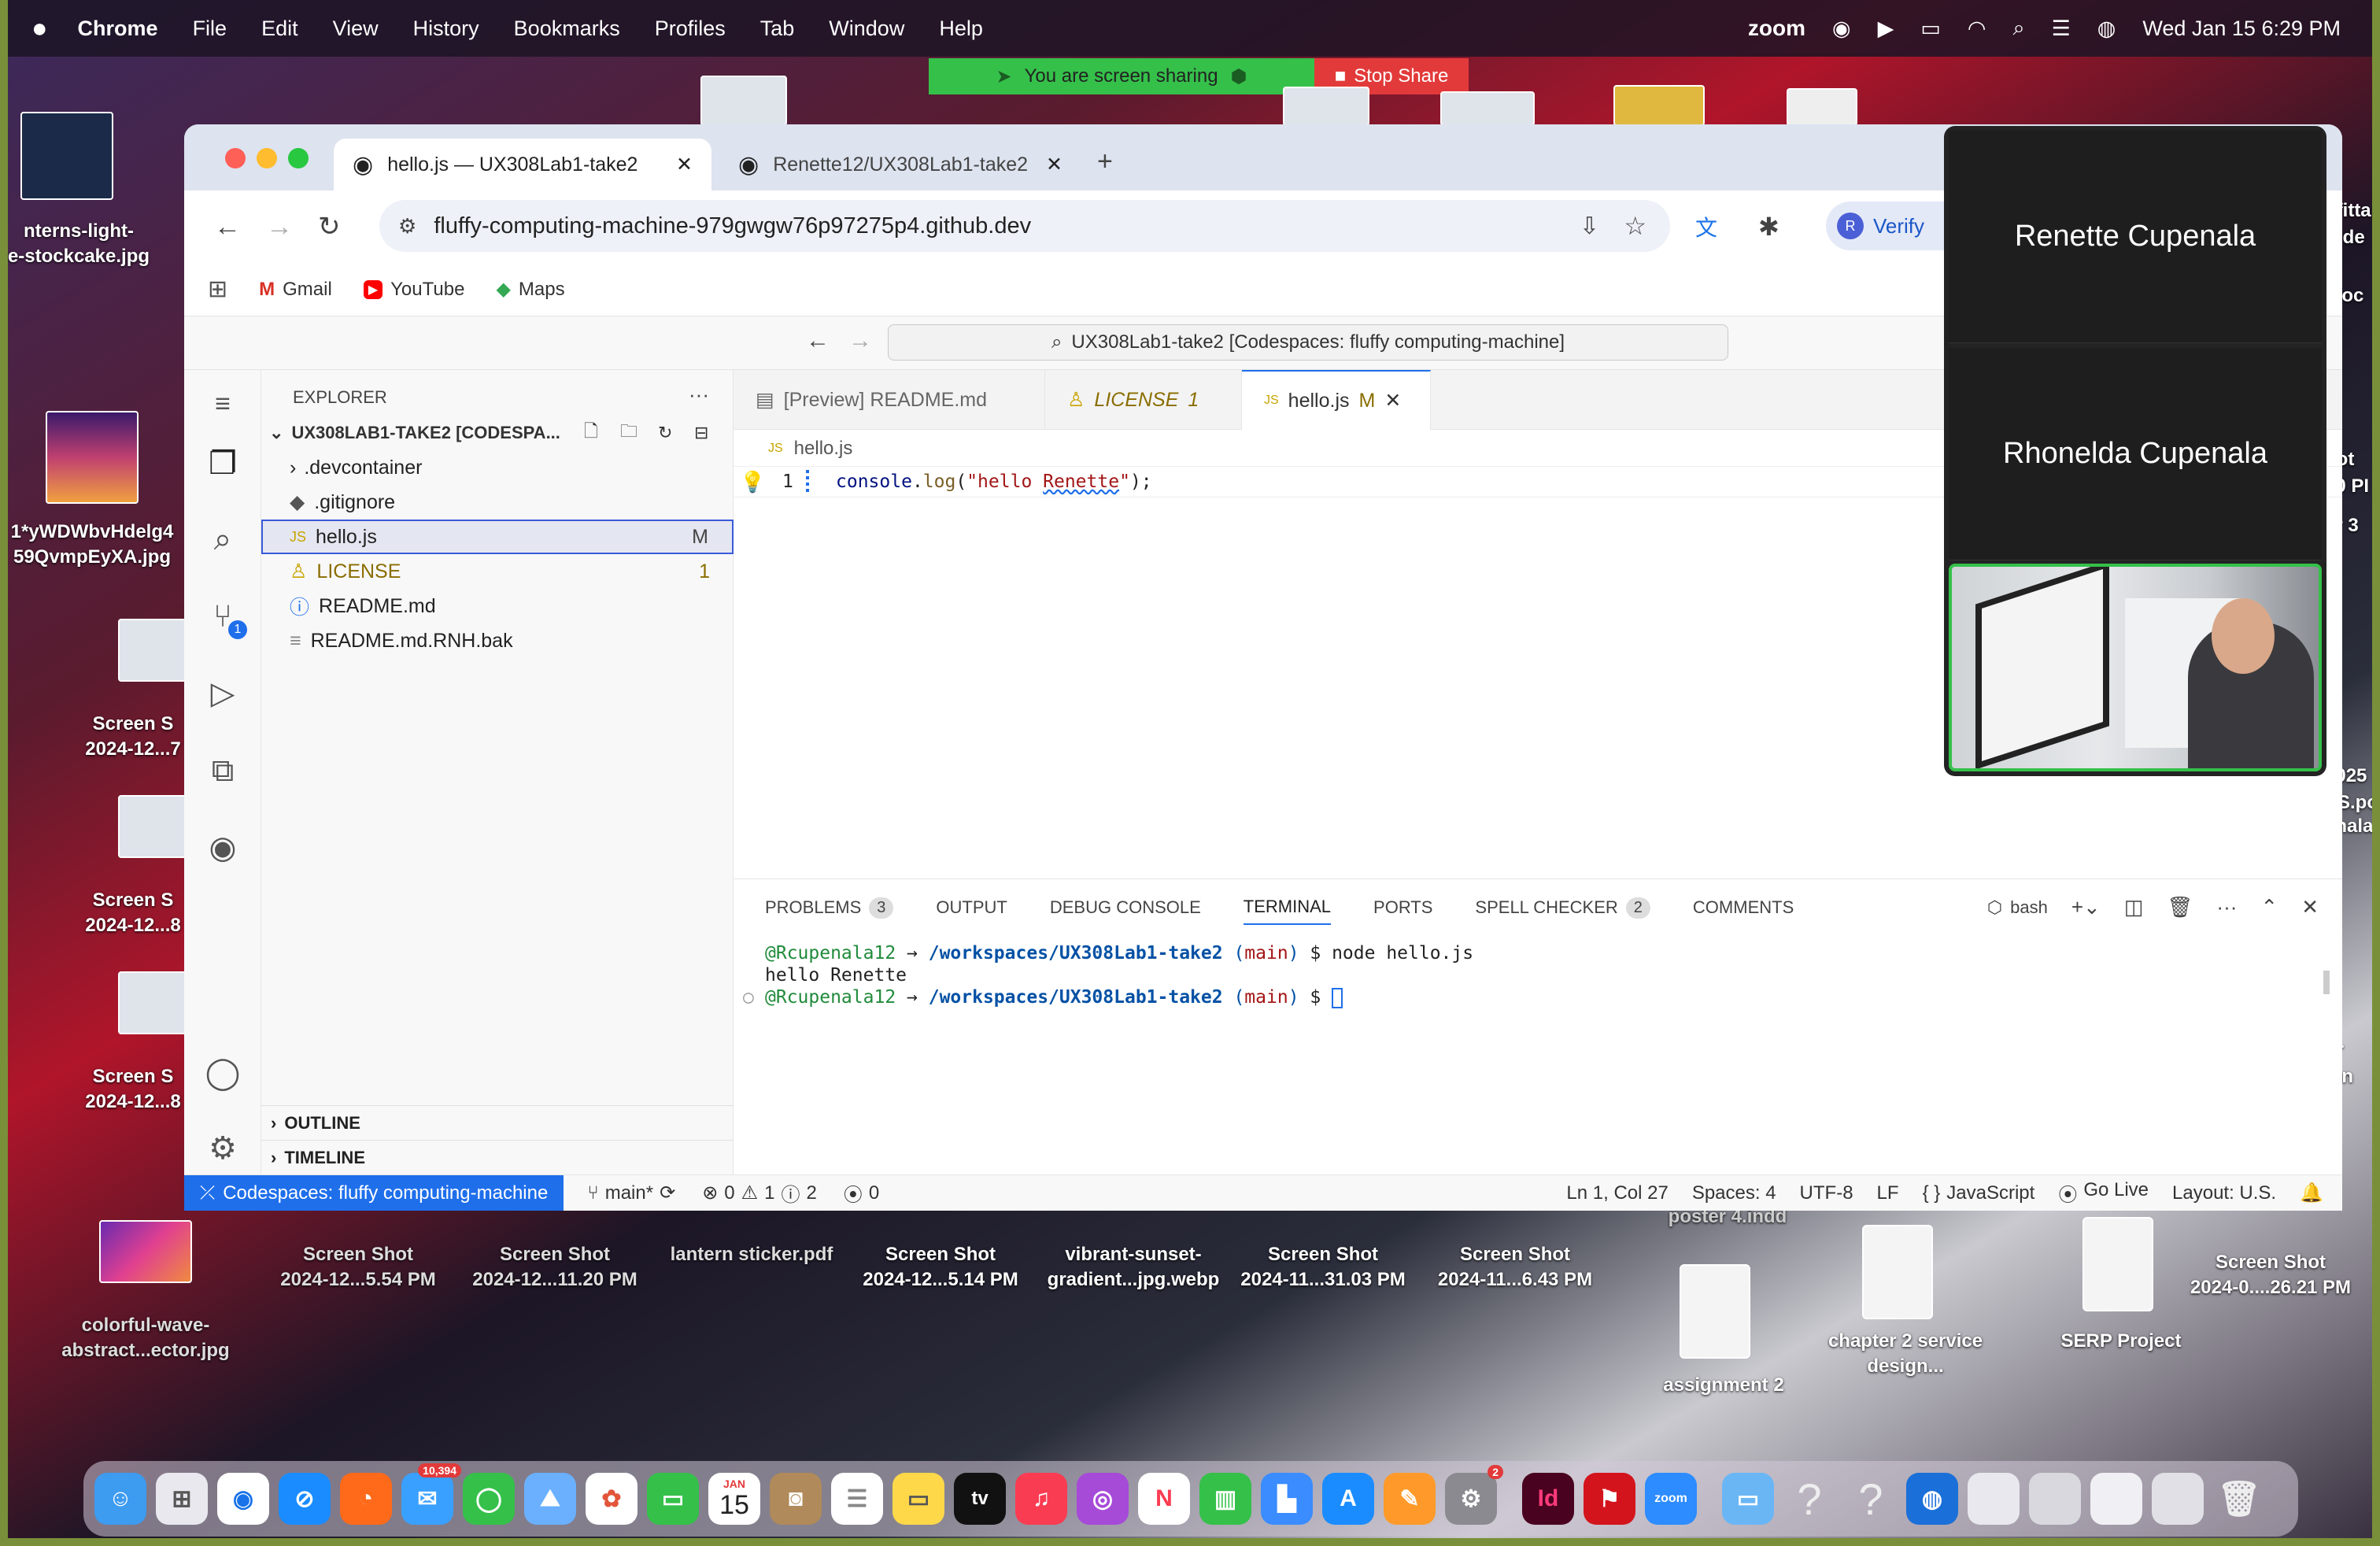 This screenshot has height=1546, width=2380. What do you see at coordinates (489, 1499) in the screenshot?
I see `messages-icon: ◯` at bounding box center [489, 1499].